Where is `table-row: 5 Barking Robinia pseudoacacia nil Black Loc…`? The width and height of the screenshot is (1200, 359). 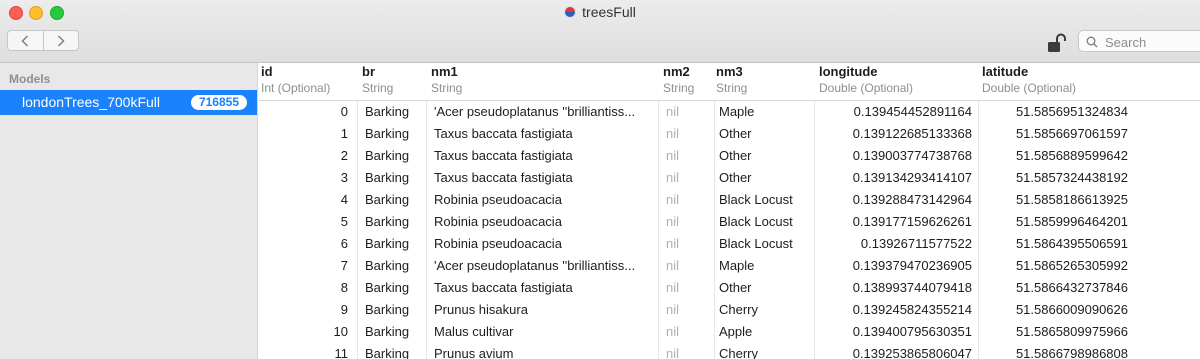
table-row: 5 Barking Robinia pseudoacacia nil Black Loc… is located at coordinates (729, 222).